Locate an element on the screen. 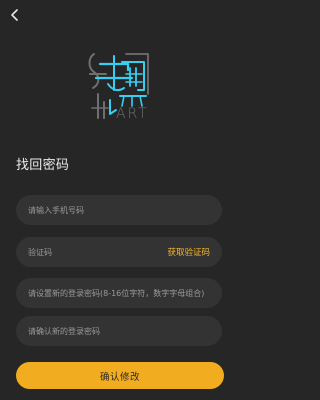  chevron-left-icon is located at coordinates (14, 15).